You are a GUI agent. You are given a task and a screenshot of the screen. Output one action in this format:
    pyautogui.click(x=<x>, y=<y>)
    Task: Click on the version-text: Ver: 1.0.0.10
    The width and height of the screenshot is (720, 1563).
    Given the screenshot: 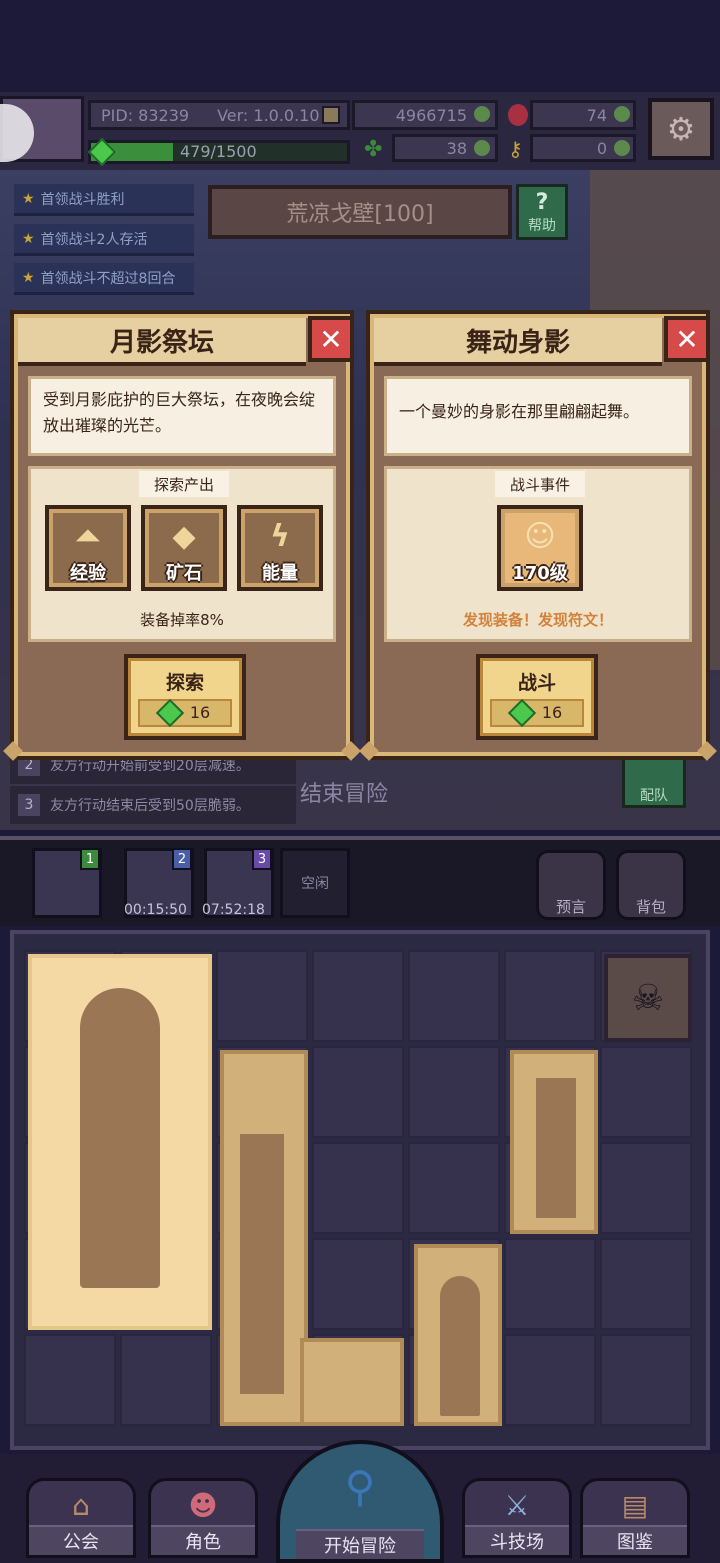 What is the action you would take?
    pyautogui.click(x=268, y=115)
    